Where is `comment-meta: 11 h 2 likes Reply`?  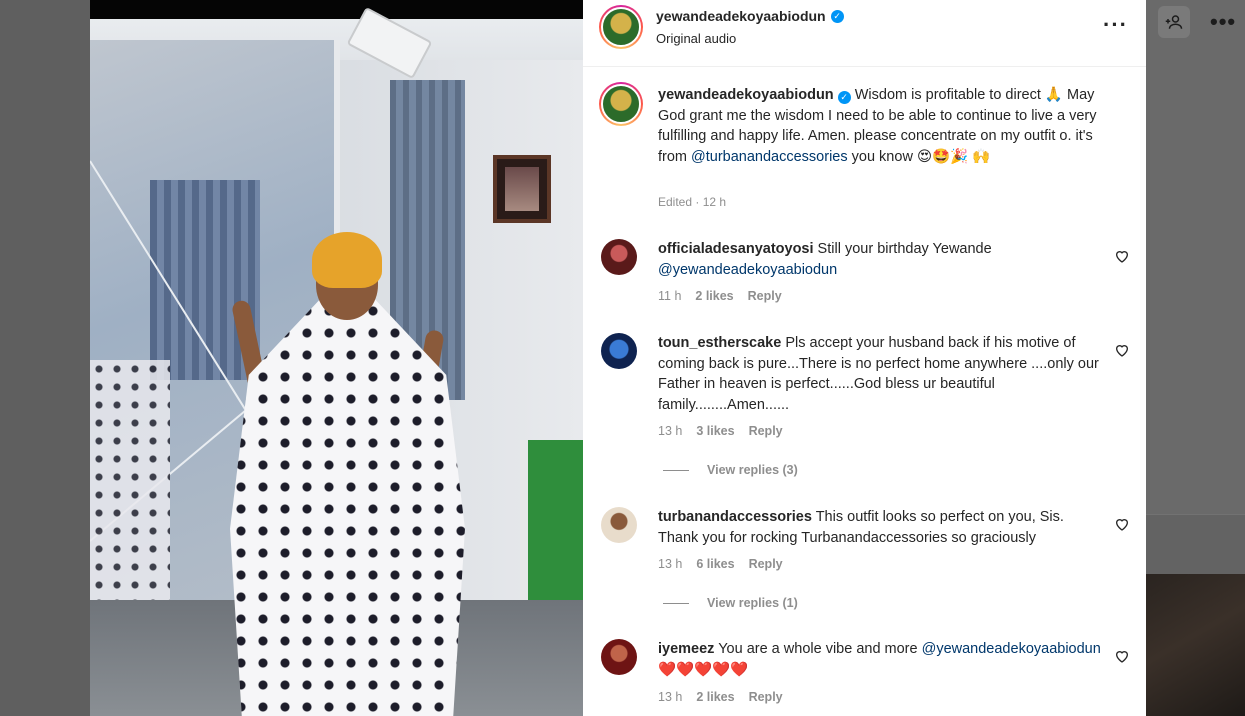 comment-meta: 11 h 2 likes Reply is located at coordinates (720, 296).